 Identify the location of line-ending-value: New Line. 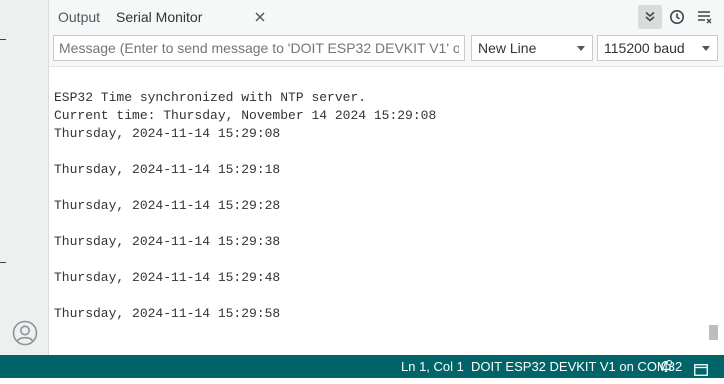
(507, 48).